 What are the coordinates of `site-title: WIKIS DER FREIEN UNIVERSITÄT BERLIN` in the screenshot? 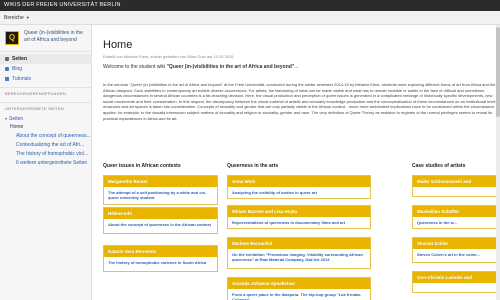 It's located at (62, 5).